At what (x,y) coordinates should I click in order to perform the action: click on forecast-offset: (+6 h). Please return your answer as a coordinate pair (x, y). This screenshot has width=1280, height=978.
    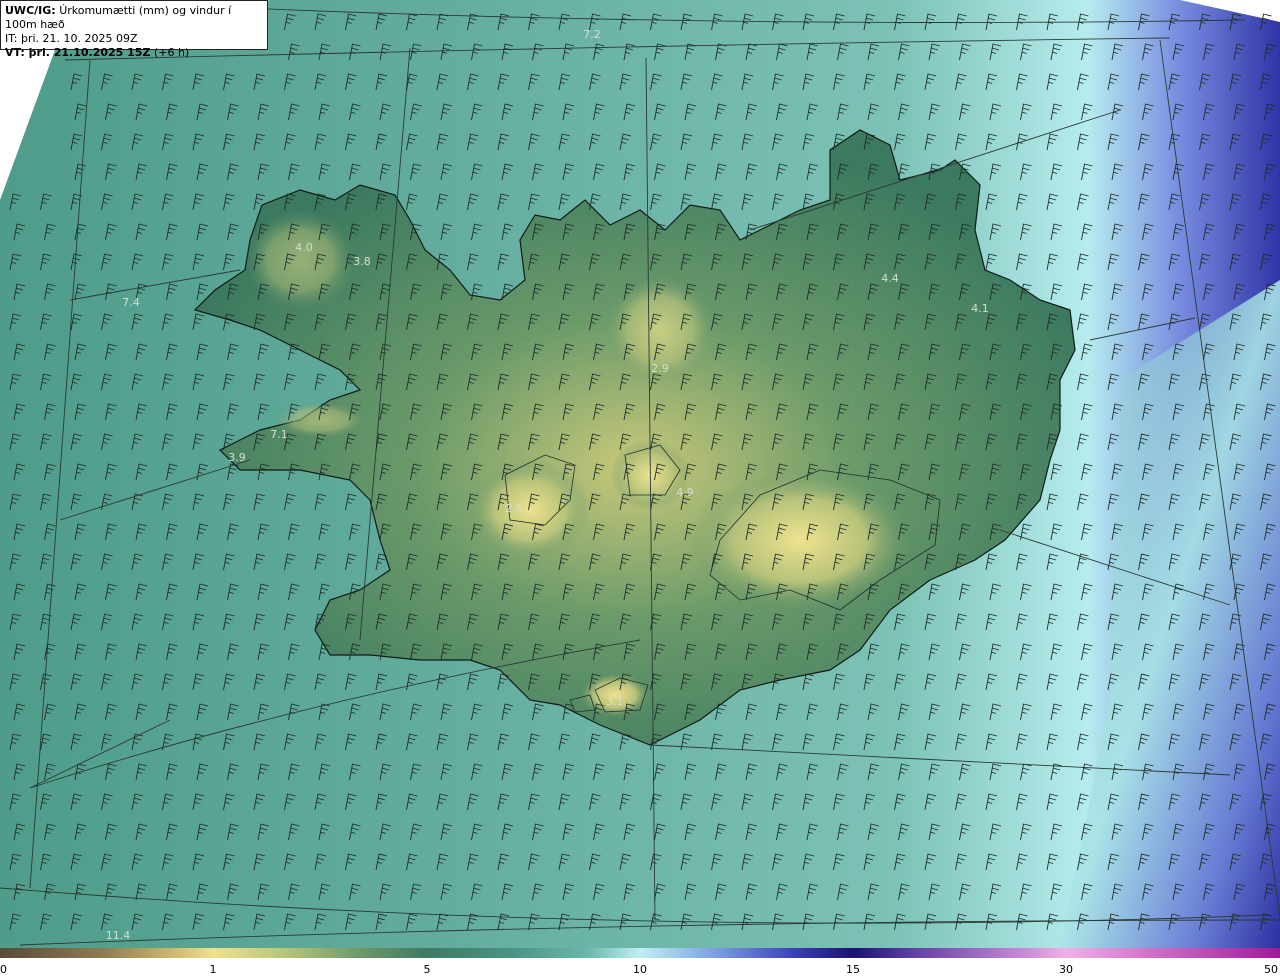
    Looking at the image, I should click on (171, 52).